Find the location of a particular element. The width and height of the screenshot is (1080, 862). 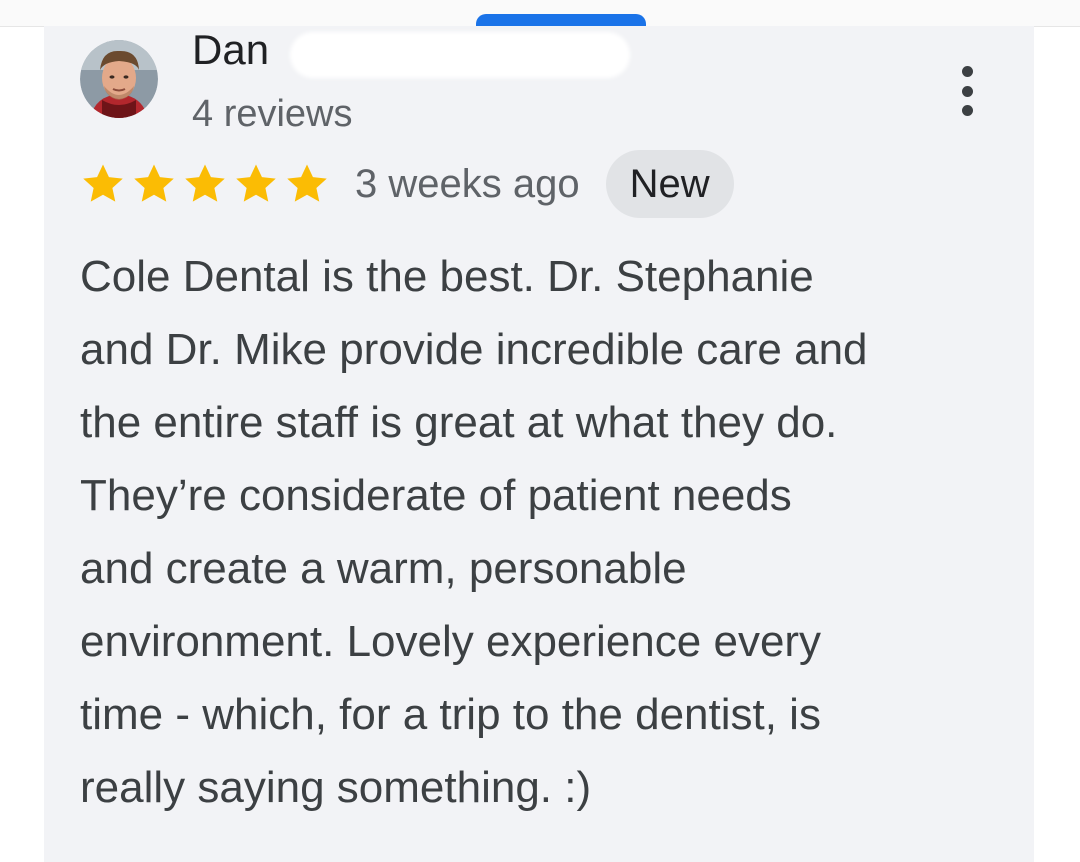

review-text-line: and Dr. Mike provide incredible care and is located at coordinates (474, 349).